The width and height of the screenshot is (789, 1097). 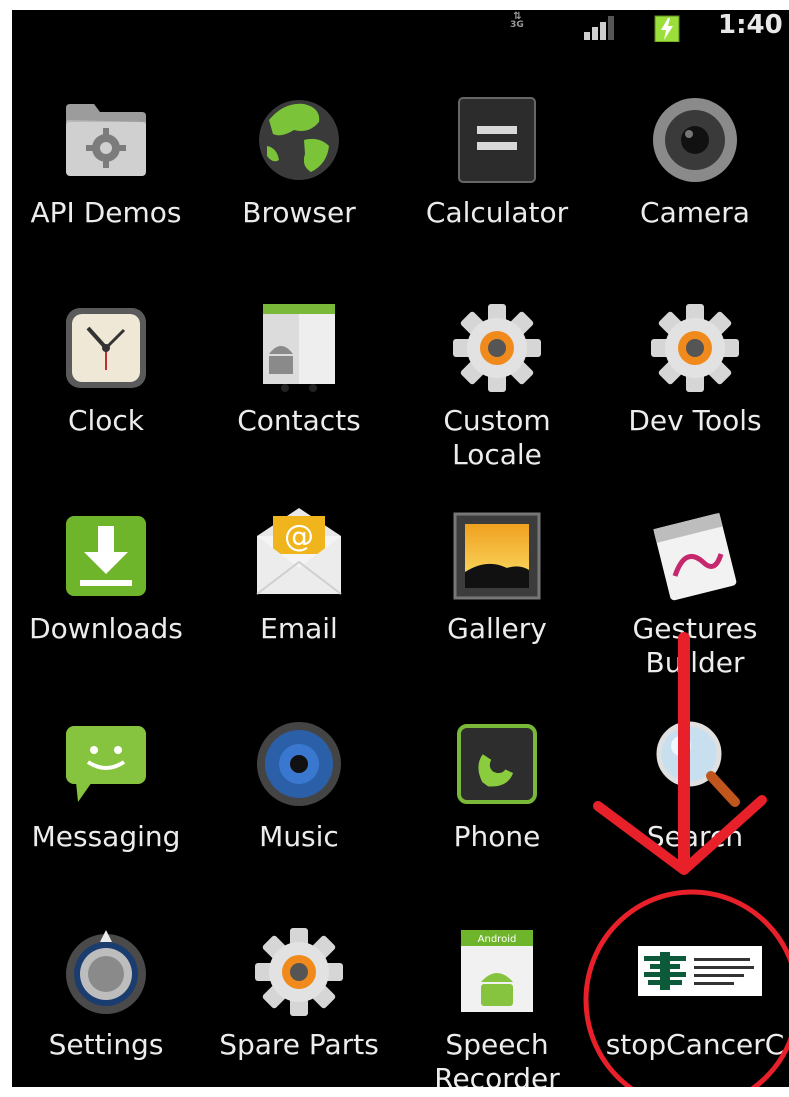 What do you see at coordinates (693, 606) in the screenshot?
I see `app-gestures-builder: Gestures Builder` at bounding box center [693, 606].